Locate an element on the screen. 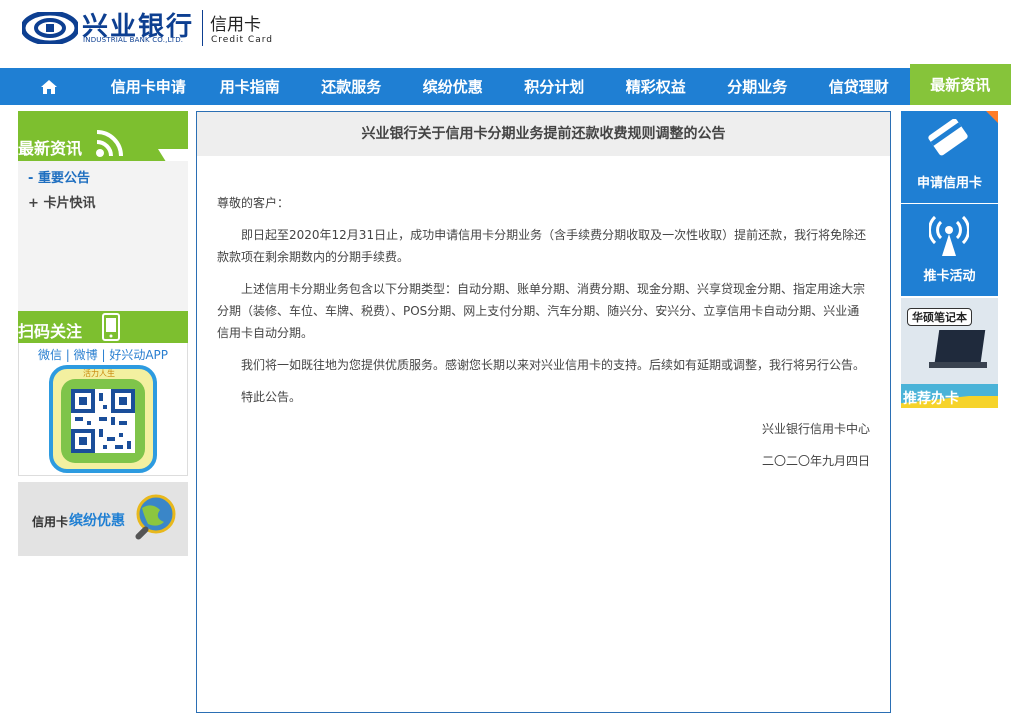 This screenshot has width=1011, height=719. expand-marker: + is located at coordinates (33, 203).